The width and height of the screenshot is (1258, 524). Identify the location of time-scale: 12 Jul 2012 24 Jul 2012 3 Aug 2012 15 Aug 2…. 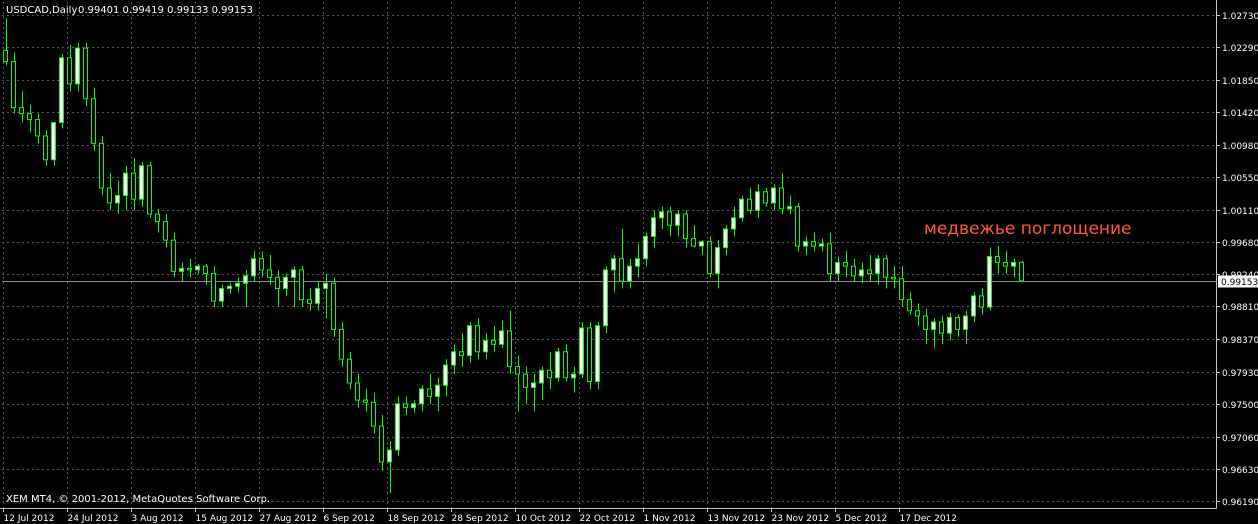
(480, 516).